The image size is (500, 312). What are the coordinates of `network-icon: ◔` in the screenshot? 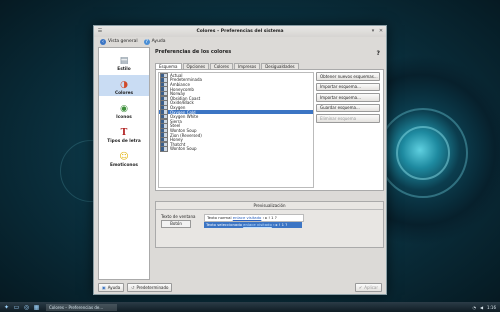 It's located at (474, 307).